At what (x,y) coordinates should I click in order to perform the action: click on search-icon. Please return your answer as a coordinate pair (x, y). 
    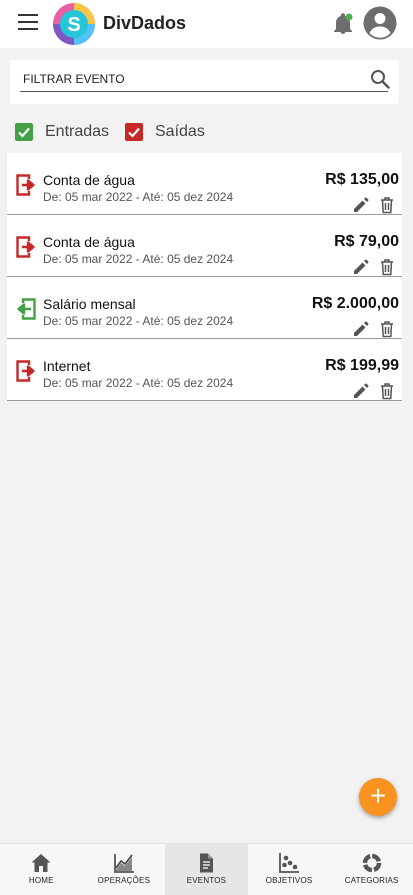
    Looking at the image, I should click on (380, 79).